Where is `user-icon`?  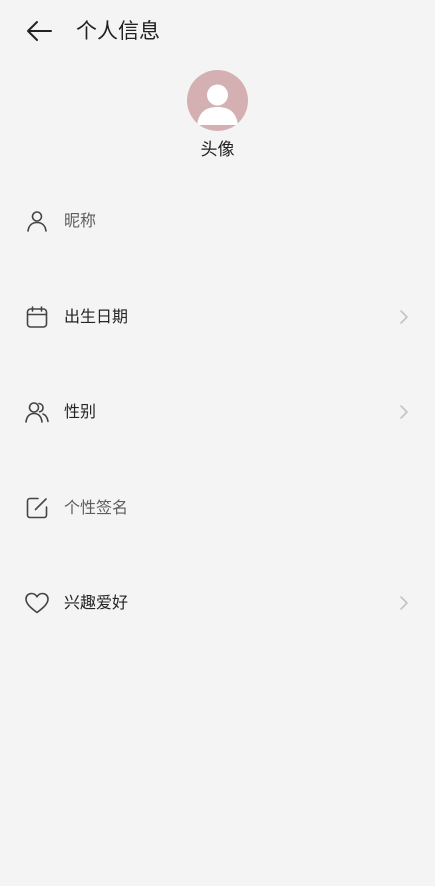 user-icon is located at coordinates (37, 221).